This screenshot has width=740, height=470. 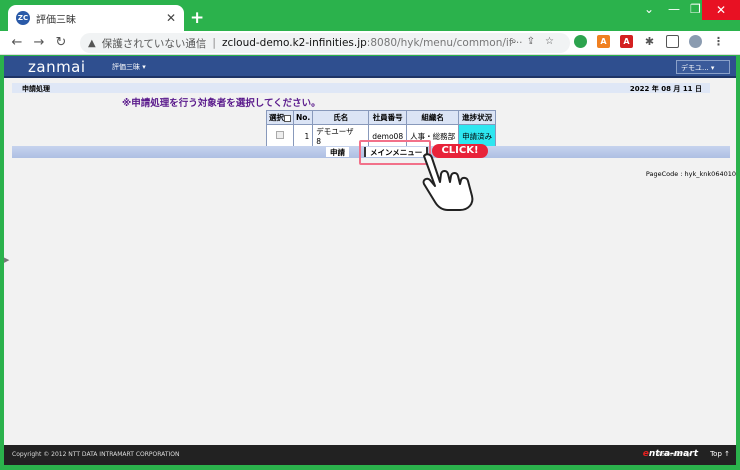 I want to click on share-icon: ⇪, so click(x=536, y=41).